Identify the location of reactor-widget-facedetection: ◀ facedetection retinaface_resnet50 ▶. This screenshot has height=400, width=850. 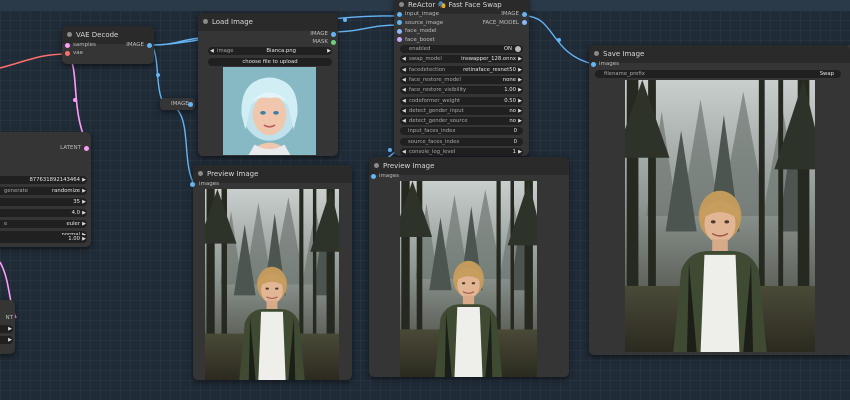
(461, 69).